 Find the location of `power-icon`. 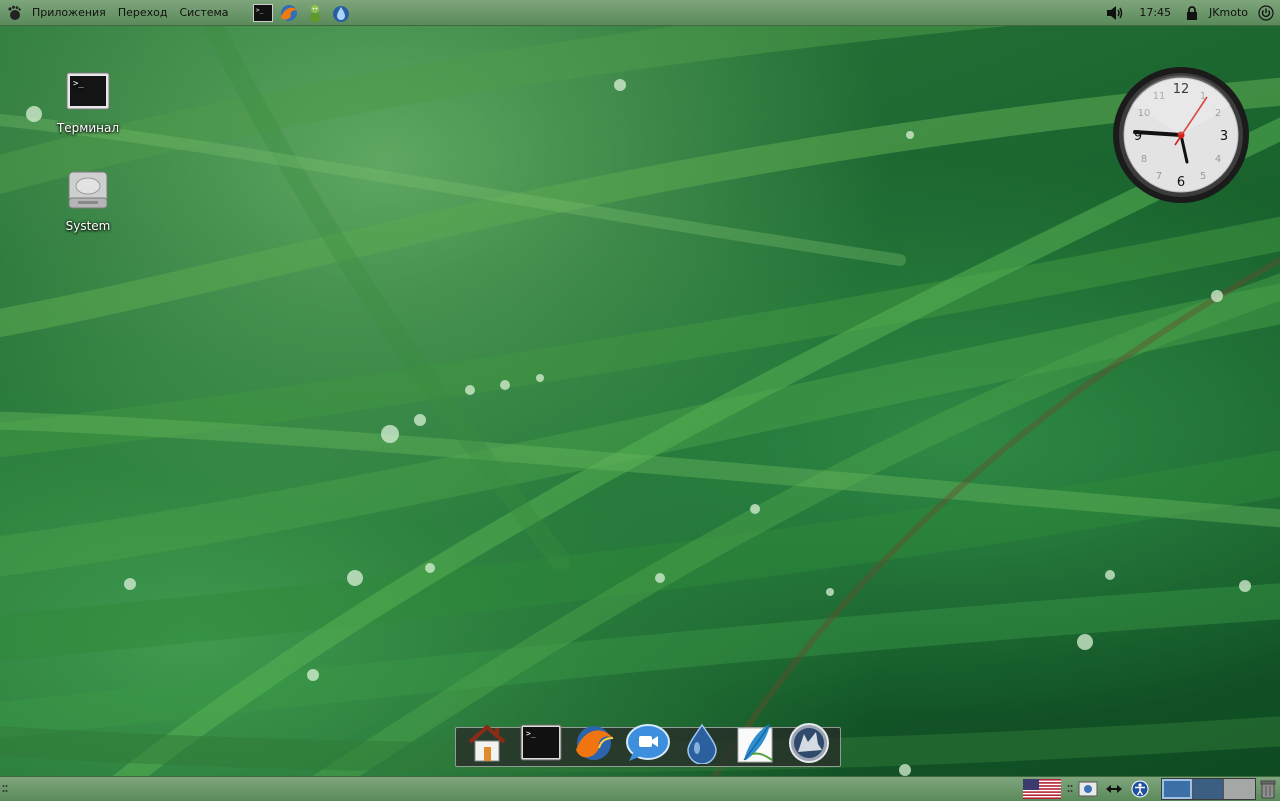

power-icon is located at coordinates (1266, 12).